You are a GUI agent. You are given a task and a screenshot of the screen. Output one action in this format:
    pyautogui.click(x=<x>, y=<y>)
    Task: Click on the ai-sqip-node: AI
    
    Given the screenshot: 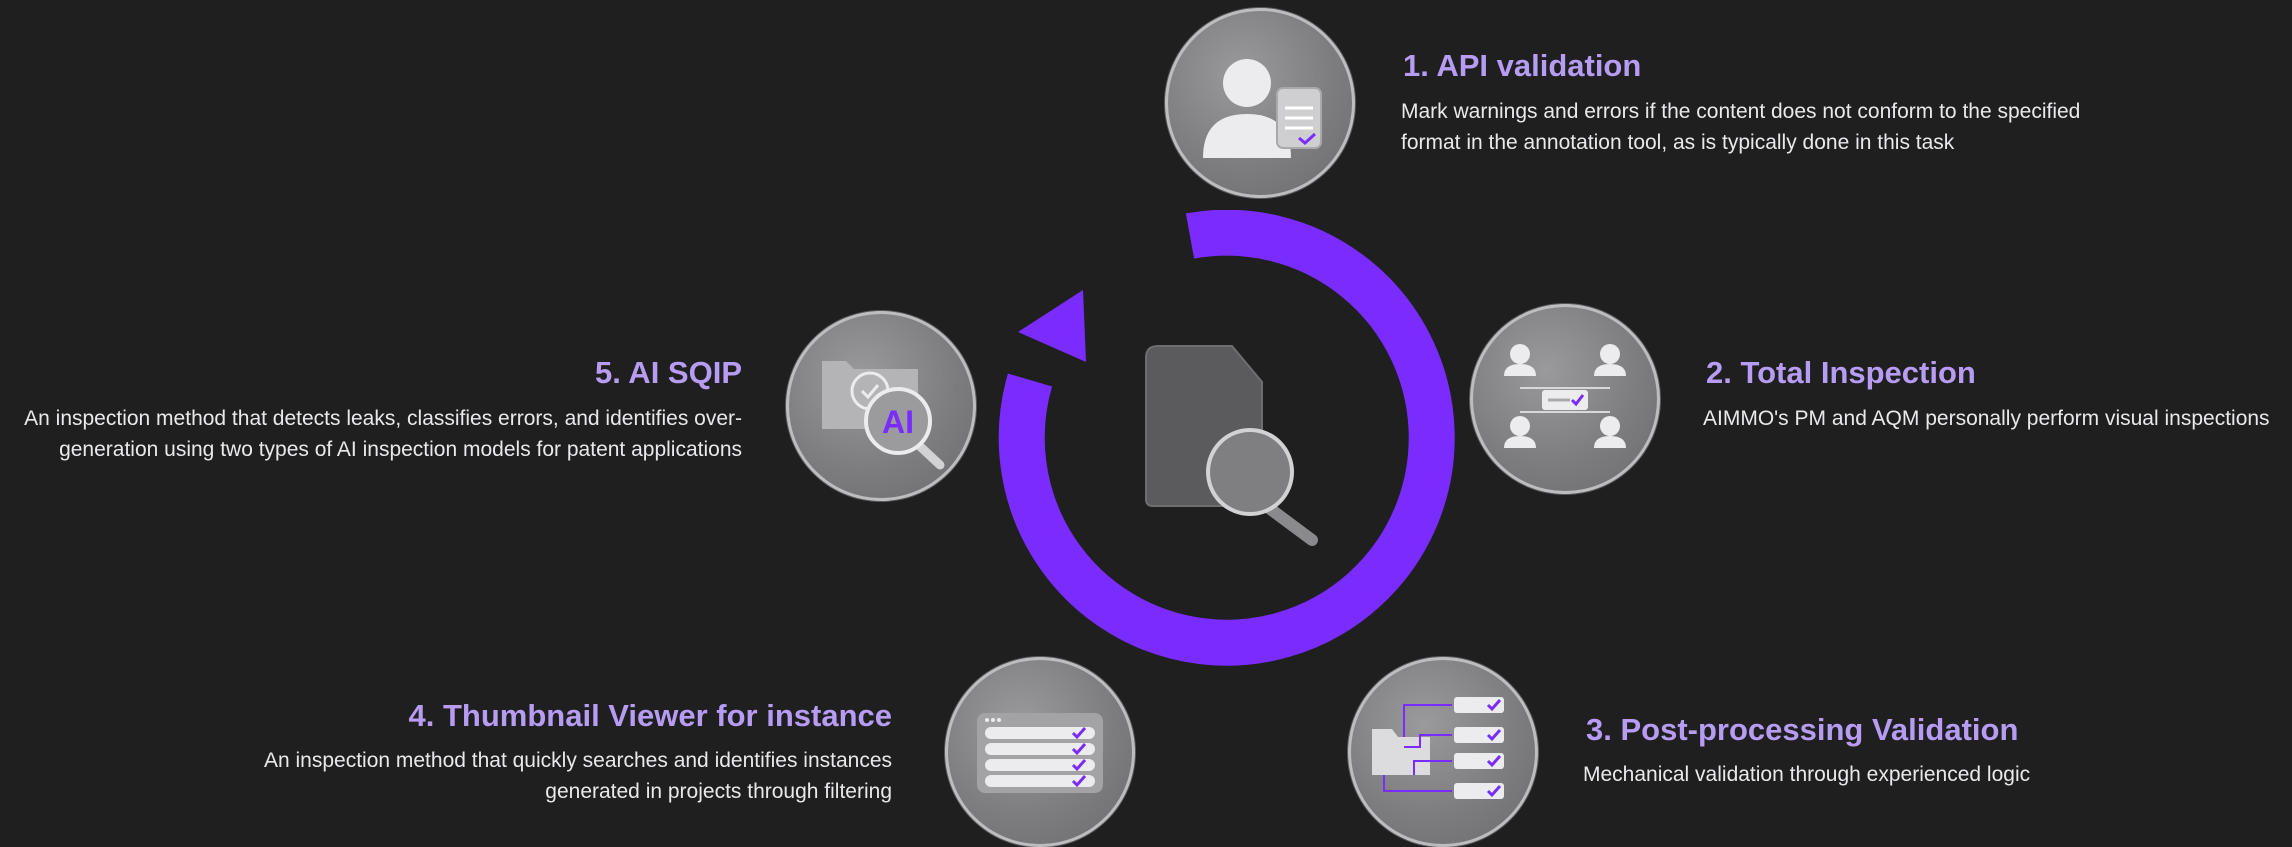 What is the action you would take?
    pyautogui.click(x=881, y=406)
    